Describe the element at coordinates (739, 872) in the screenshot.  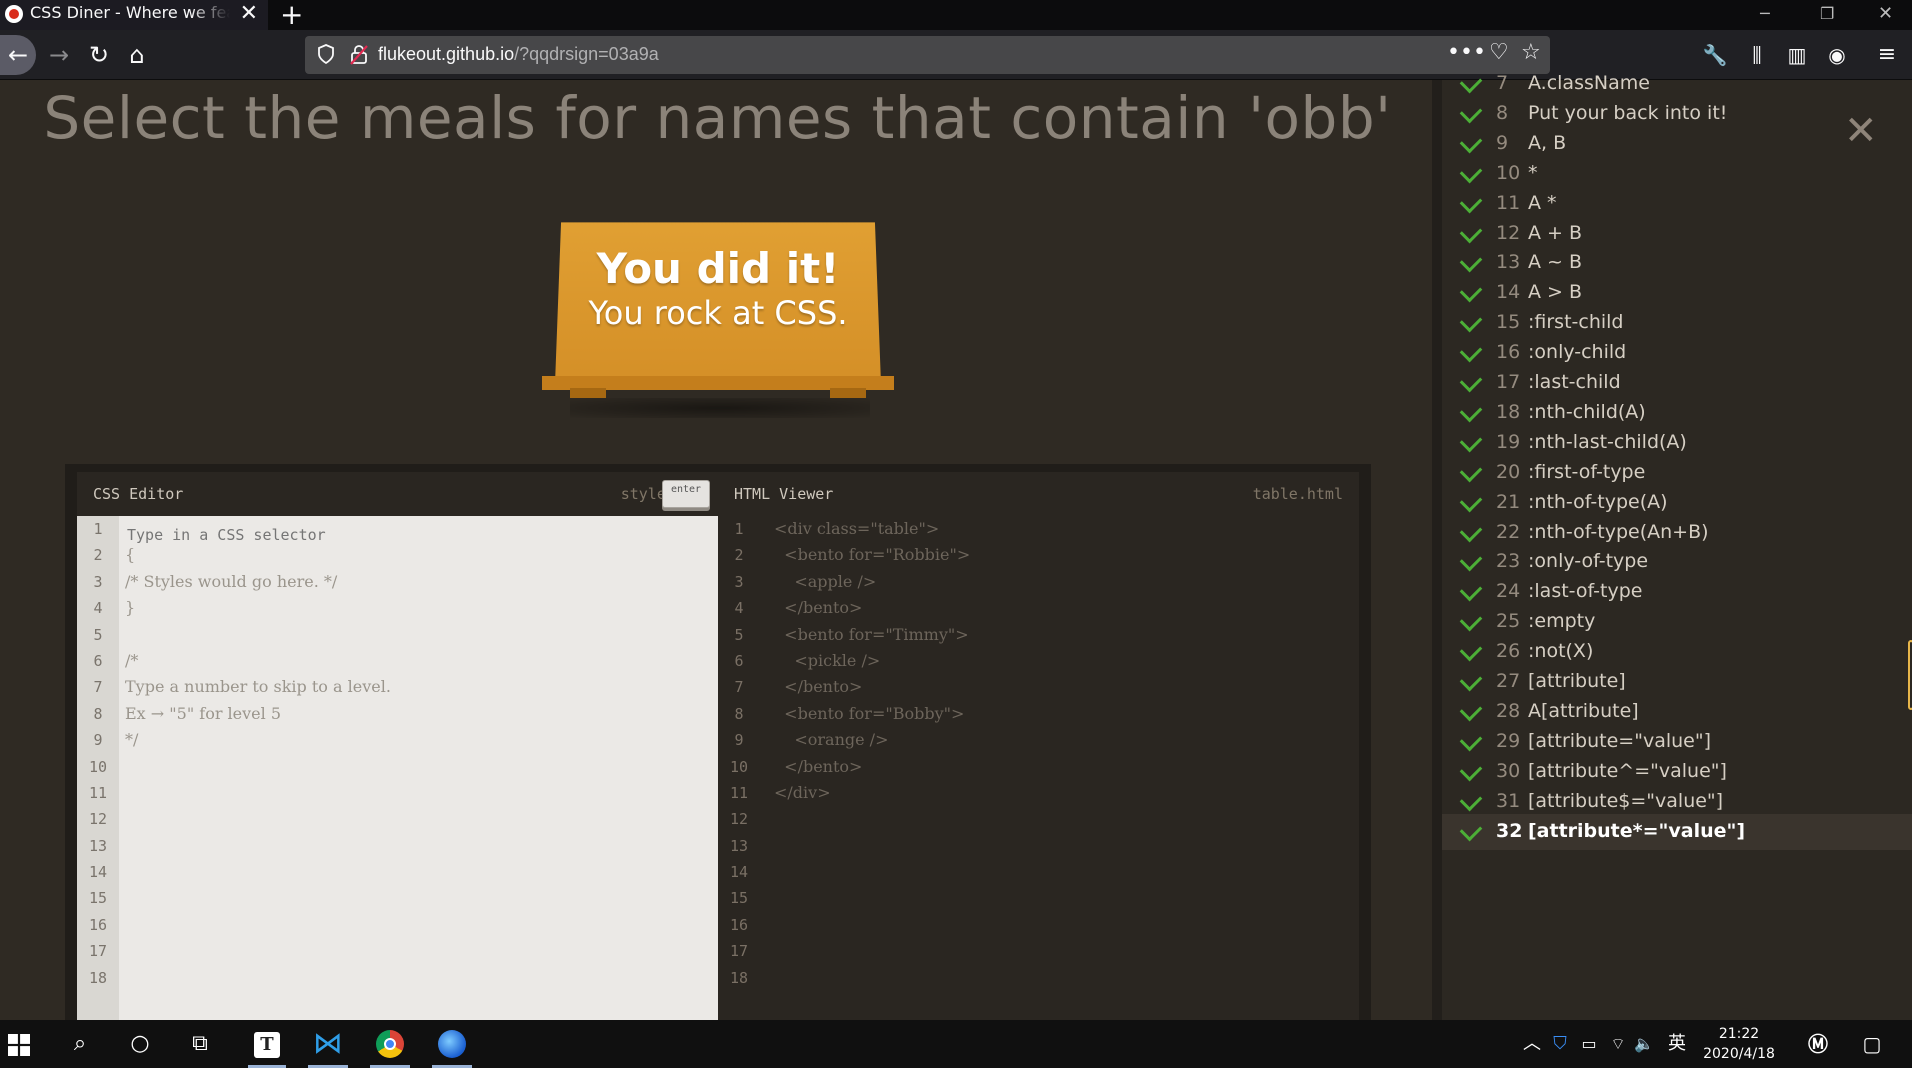
I see `html-line-number: 14` at that location.